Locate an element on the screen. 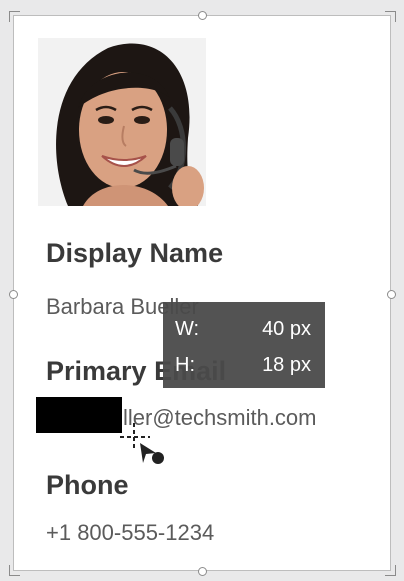 The image size is (404, 581). dimension-tooltip: W: 40 px H: 18 px is located at coordinates (244, 345).